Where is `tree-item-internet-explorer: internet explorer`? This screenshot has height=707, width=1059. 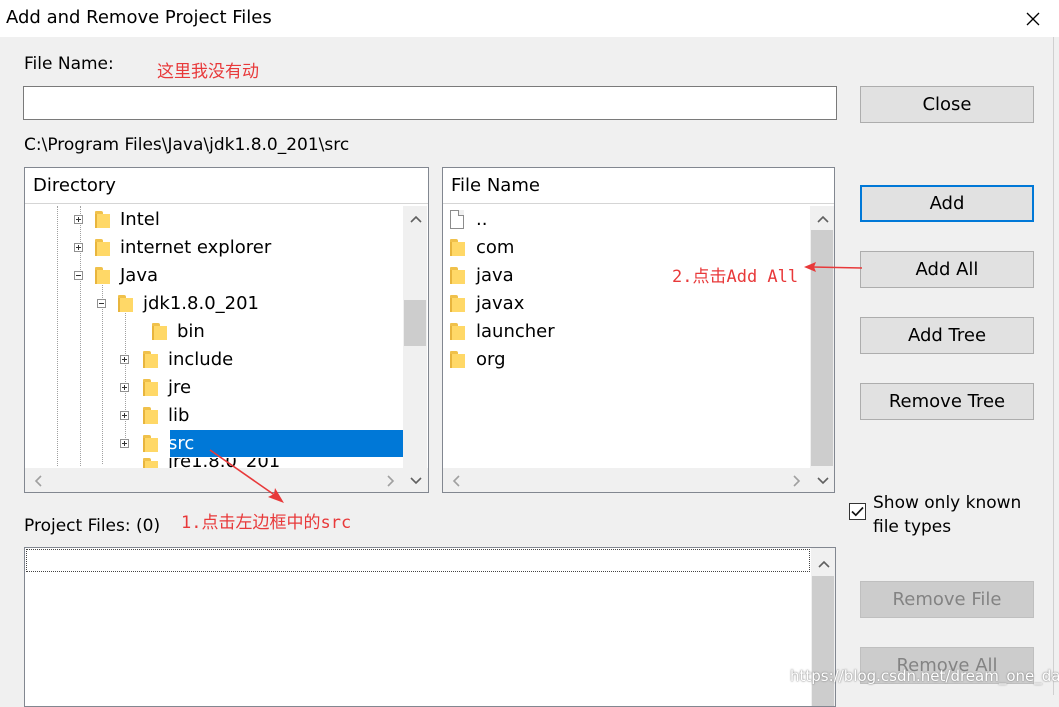
tree-item-internet-explorer: internet explorer is located at coordinates (172, 247).